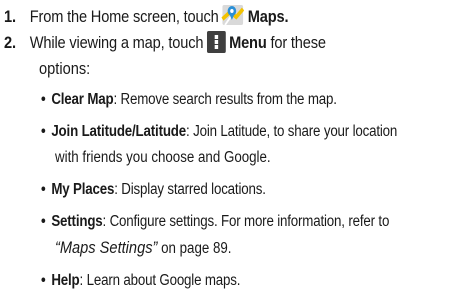 The image size is (459, 303). I want to click on option-term: My Places, so click(83, 189).